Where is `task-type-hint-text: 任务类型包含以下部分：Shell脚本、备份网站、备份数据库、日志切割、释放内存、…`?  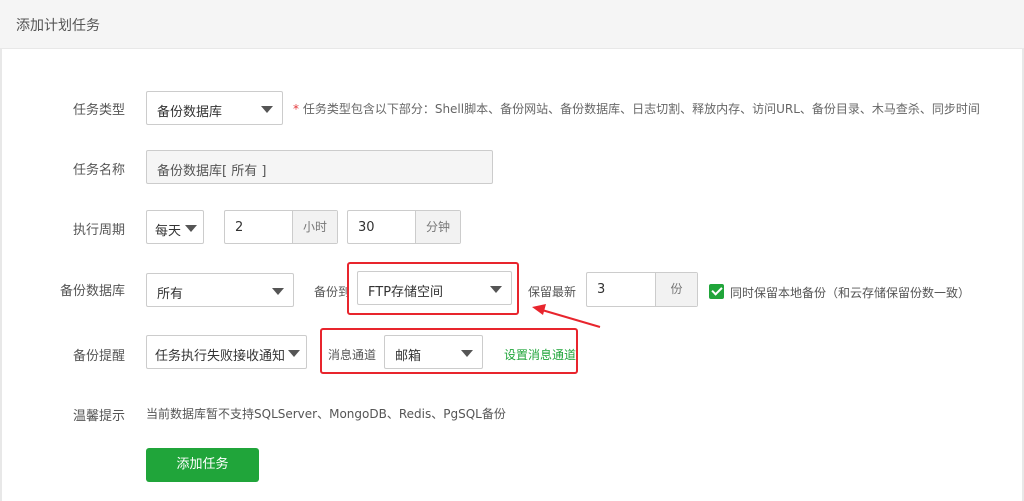 task-type-hint-text: 任务类型包含以下部分：Shell脚本、备份网站、备份数据库、日志切割、释放内存、… is located at coordinates (641, 109).